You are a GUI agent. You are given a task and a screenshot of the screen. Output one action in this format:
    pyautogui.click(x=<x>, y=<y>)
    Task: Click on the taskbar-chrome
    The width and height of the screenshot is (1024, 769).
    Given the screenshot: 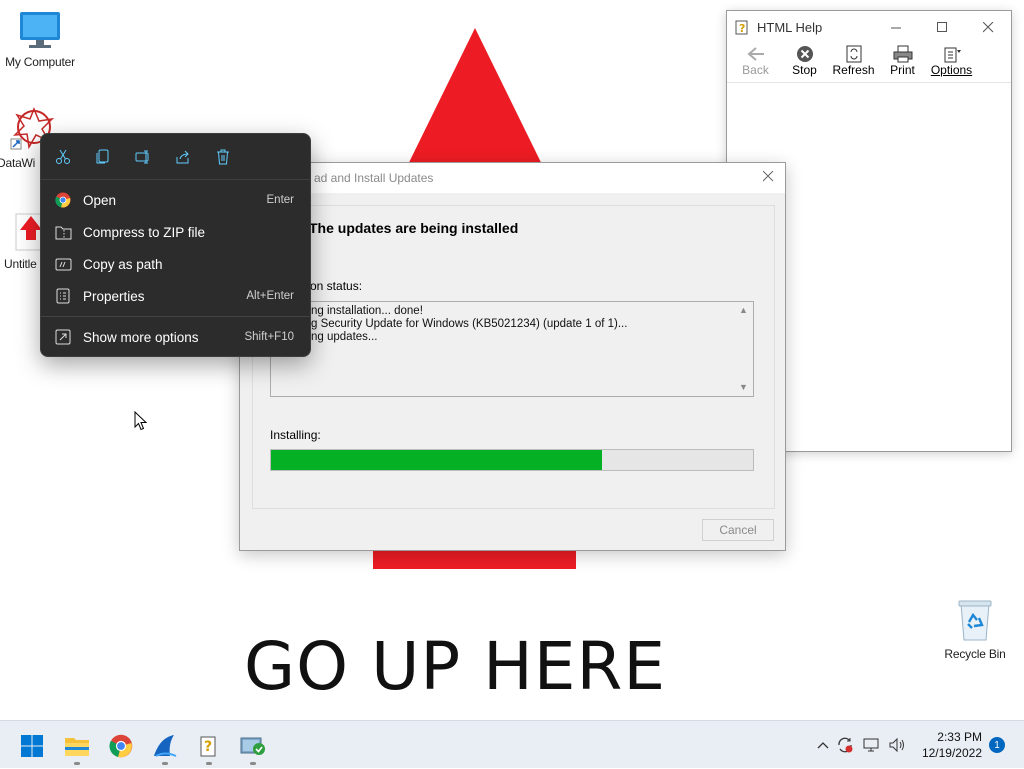 What is the action you would take?
    pyautogui.click(x=121, y=746)
    